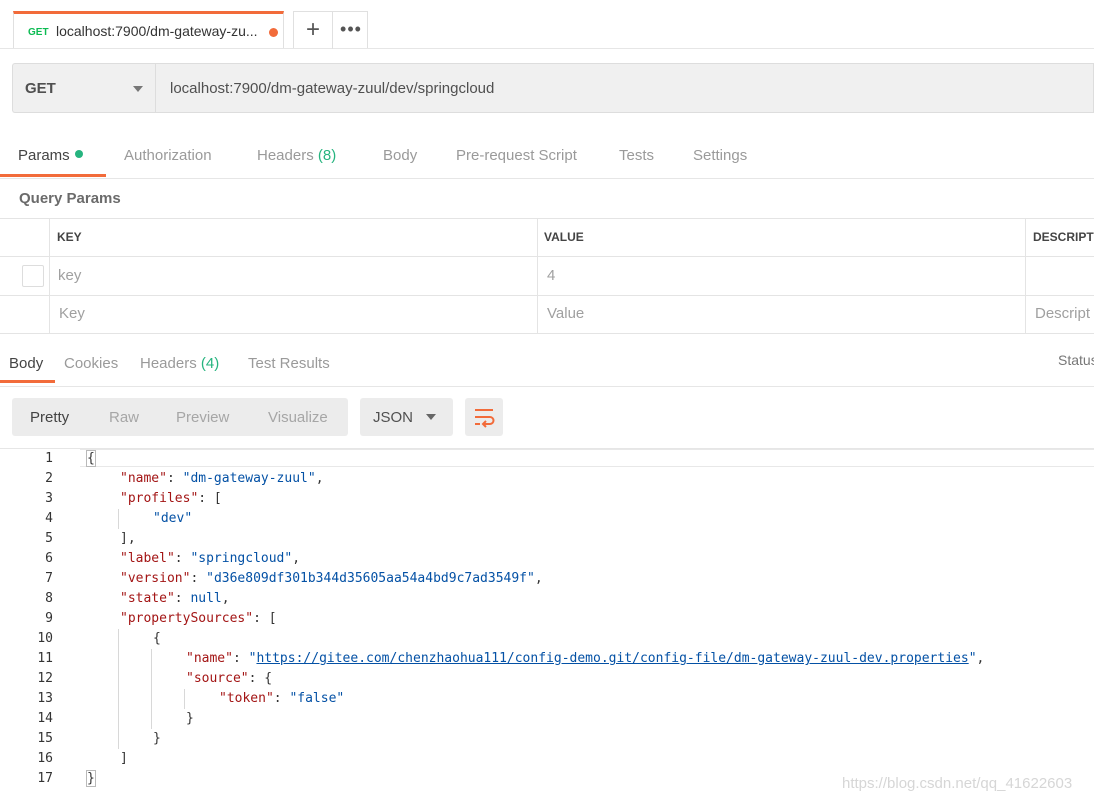 Image resolution: width=1094 pixels, height=802 pixels. I want to click on query-params-title: Query Params, so click(70, 198).